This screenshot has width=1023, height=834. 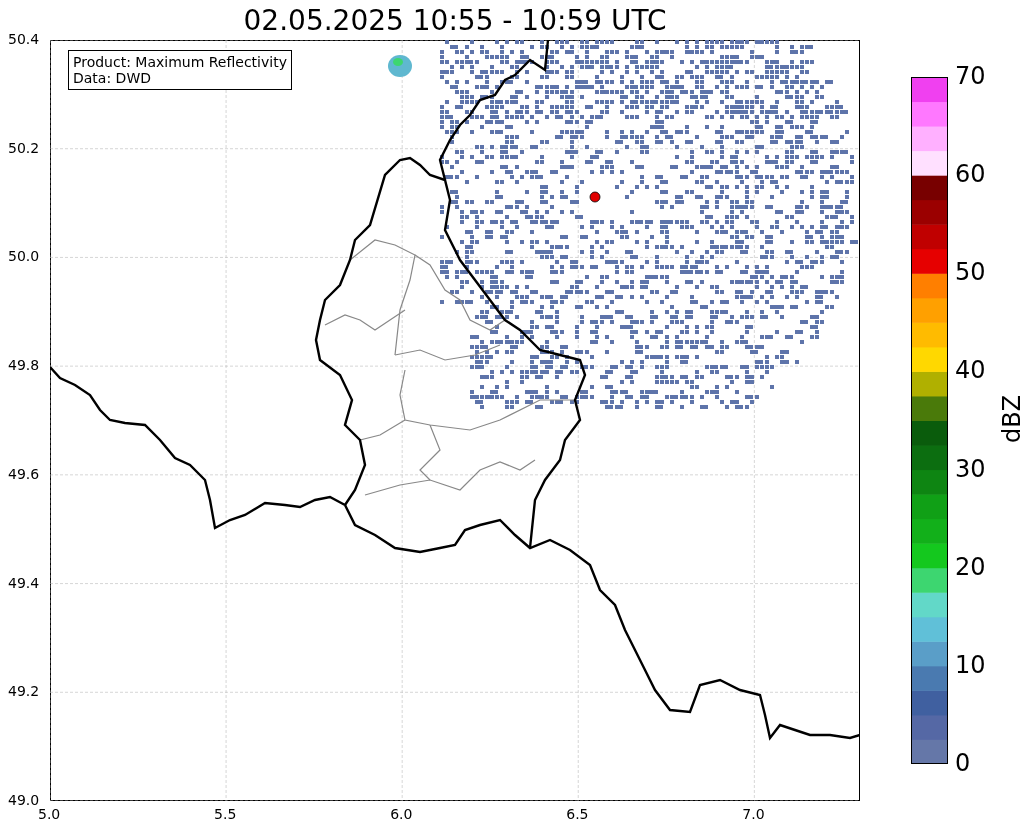 I want to click on colorbar-tick-label: 30, so click(x=970, y=468).